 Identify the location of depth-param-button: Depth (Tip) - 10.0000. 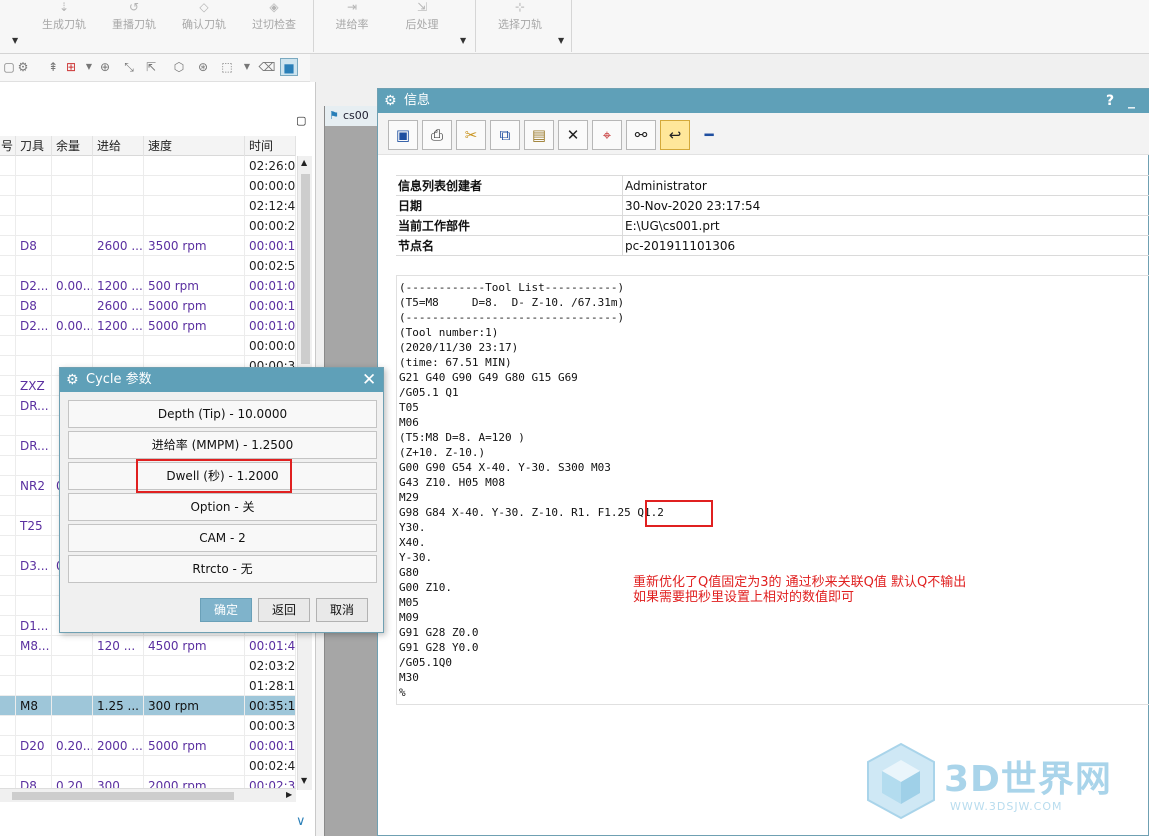
(222, 414).